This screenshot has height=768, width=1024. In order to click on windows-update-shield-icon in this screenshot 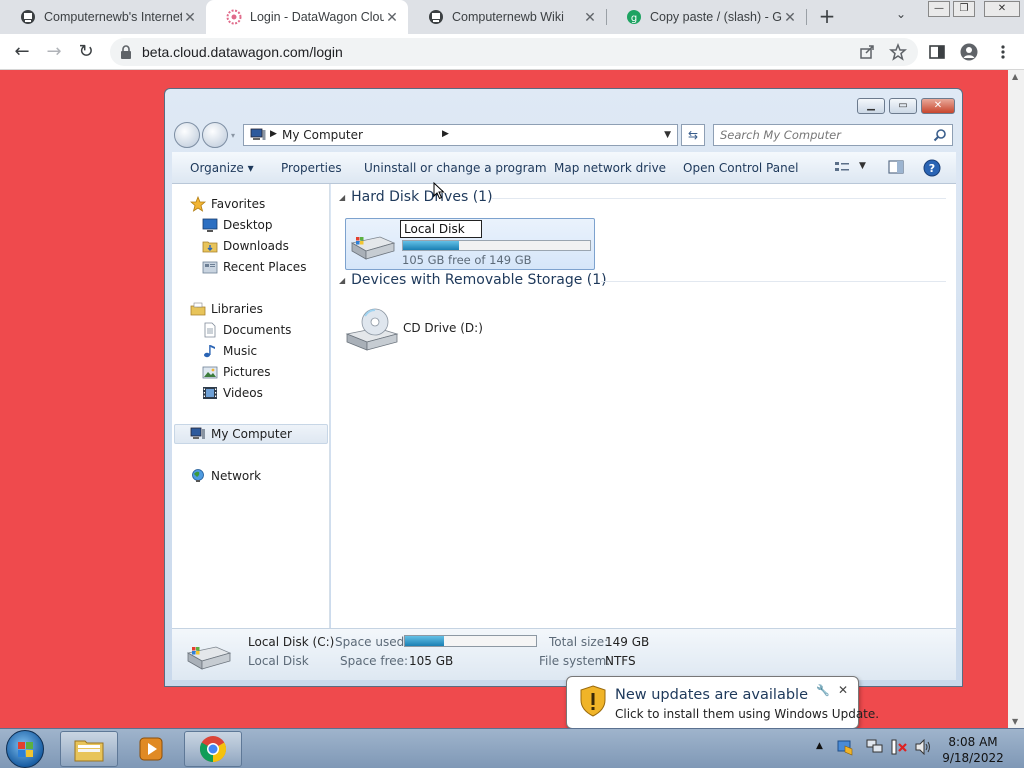, I will do `click(593, 702)`.